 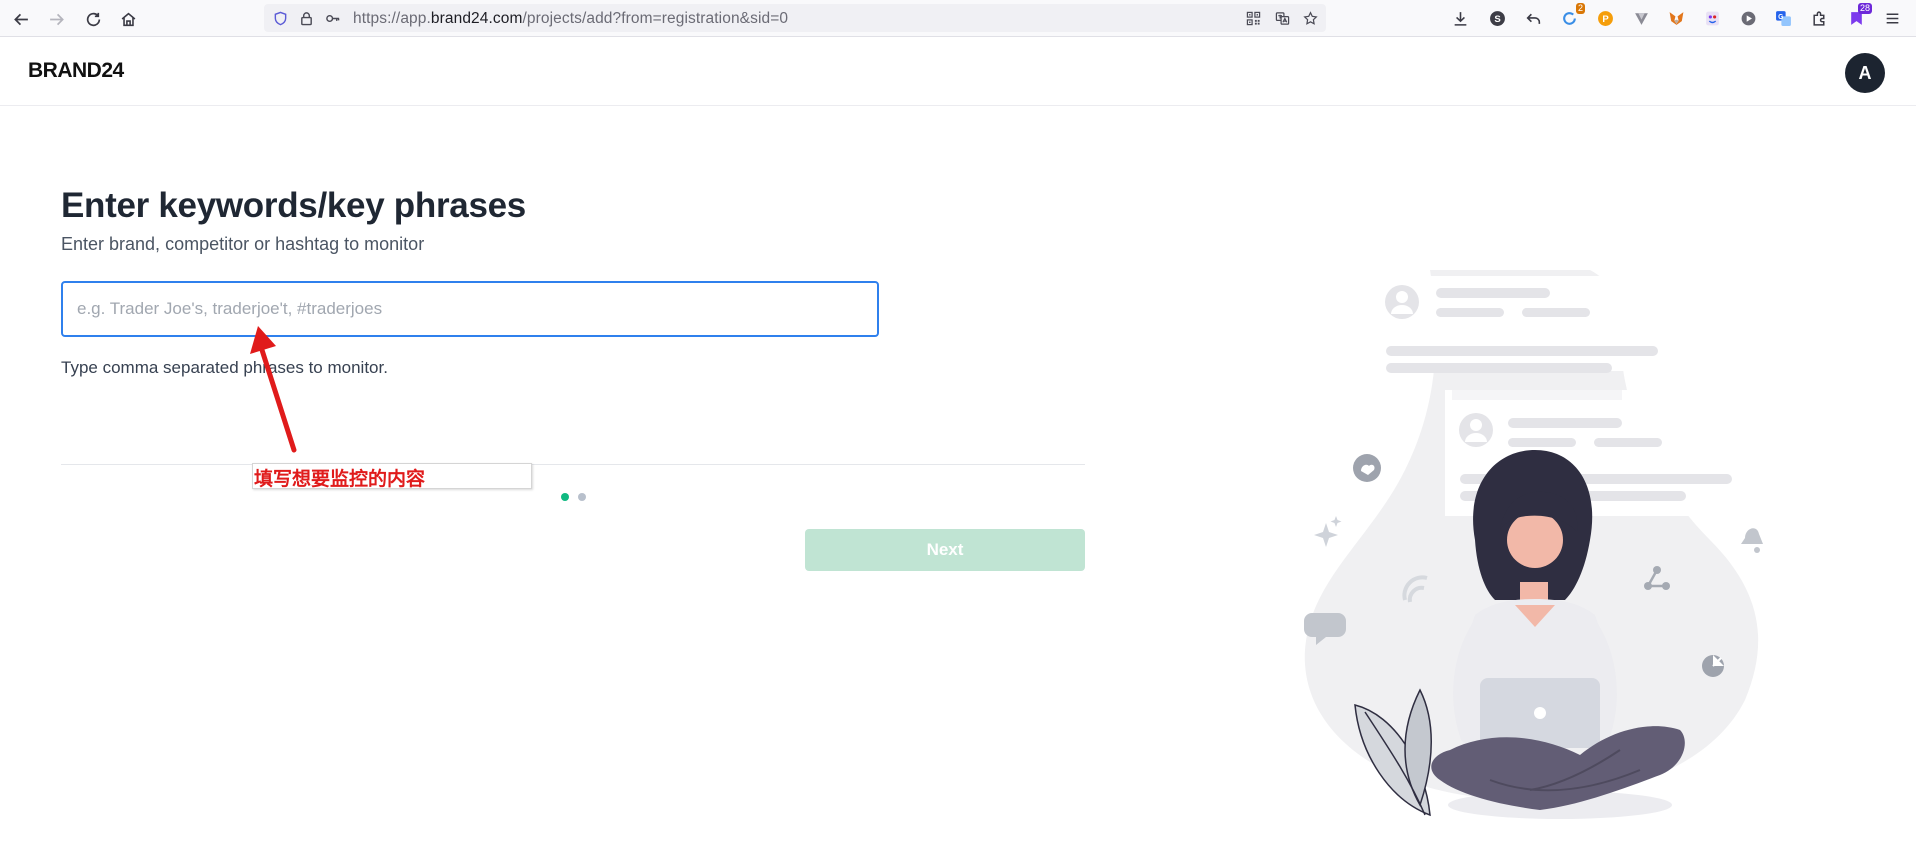 What do you see at coordinates (306, 18) in the screenshot?
I see `lock-icon` at bounding box center [306, 18].